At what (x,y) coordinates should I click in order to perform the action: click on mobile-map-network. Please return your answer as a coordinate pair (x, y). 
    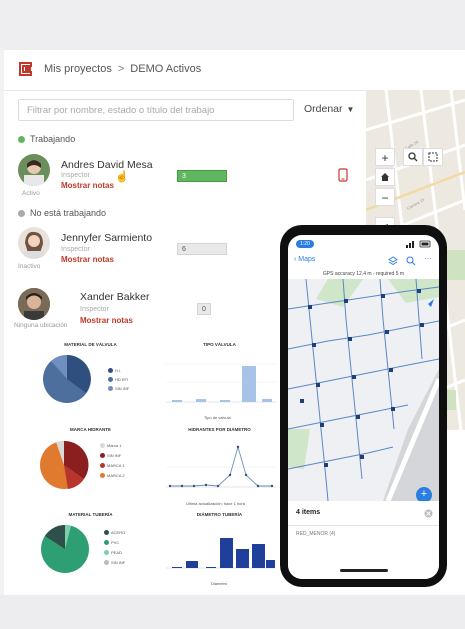
    Looking at the image, I should click on (363, 390).